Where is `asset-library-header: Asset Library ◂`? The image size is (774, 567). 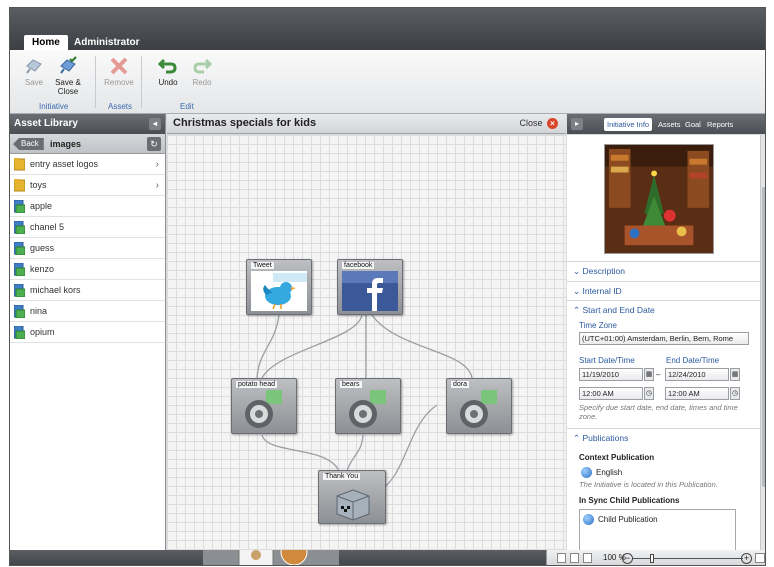
asset-library-header: Asset Library ◂ is located at coordinates (87, 124).